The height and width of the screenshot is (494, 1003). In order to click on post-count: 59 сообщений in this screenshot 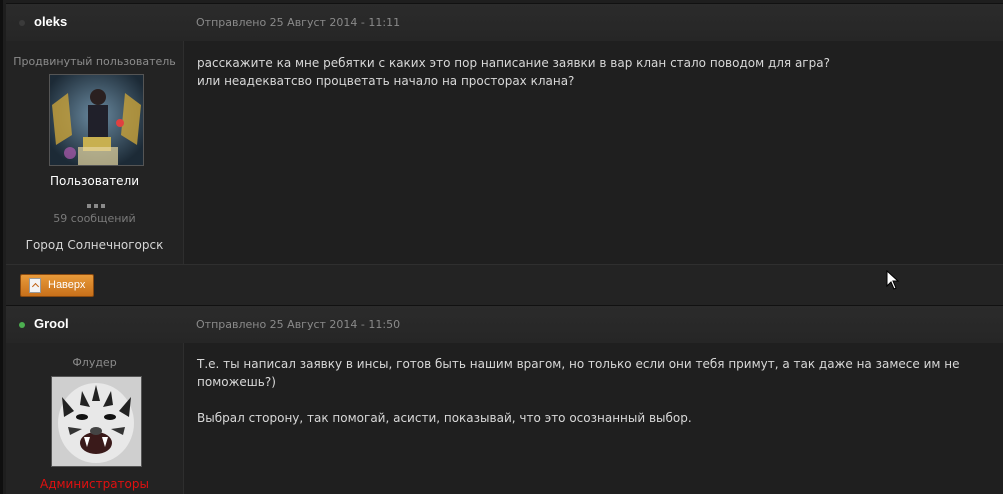, I will do `click(94, 218)`.